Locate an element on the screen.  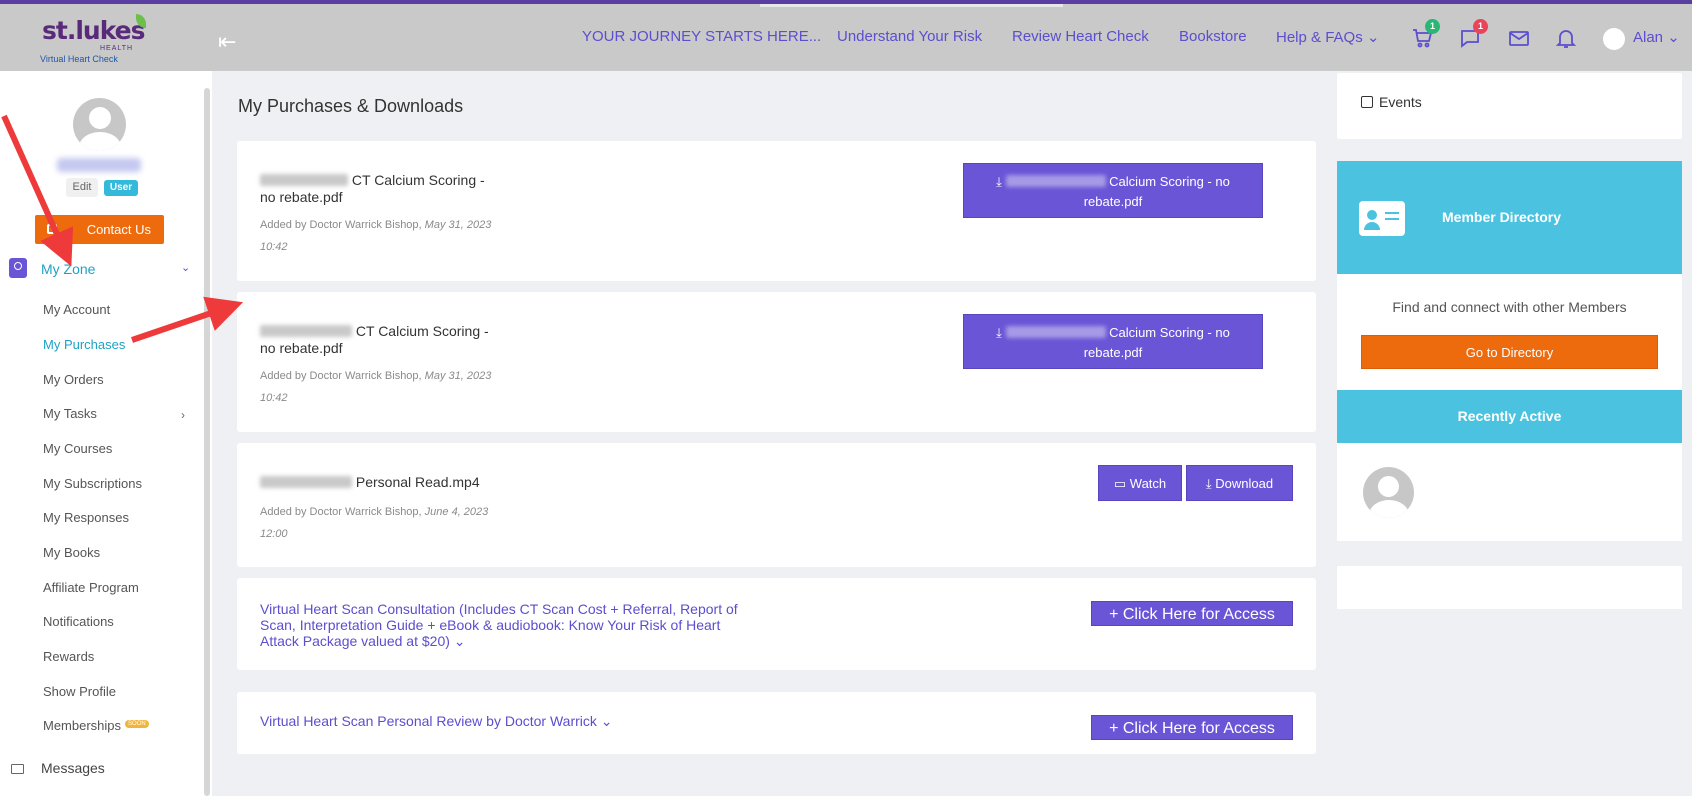
video-camera-icon: ▭ is located at coordinates (1120, 483).